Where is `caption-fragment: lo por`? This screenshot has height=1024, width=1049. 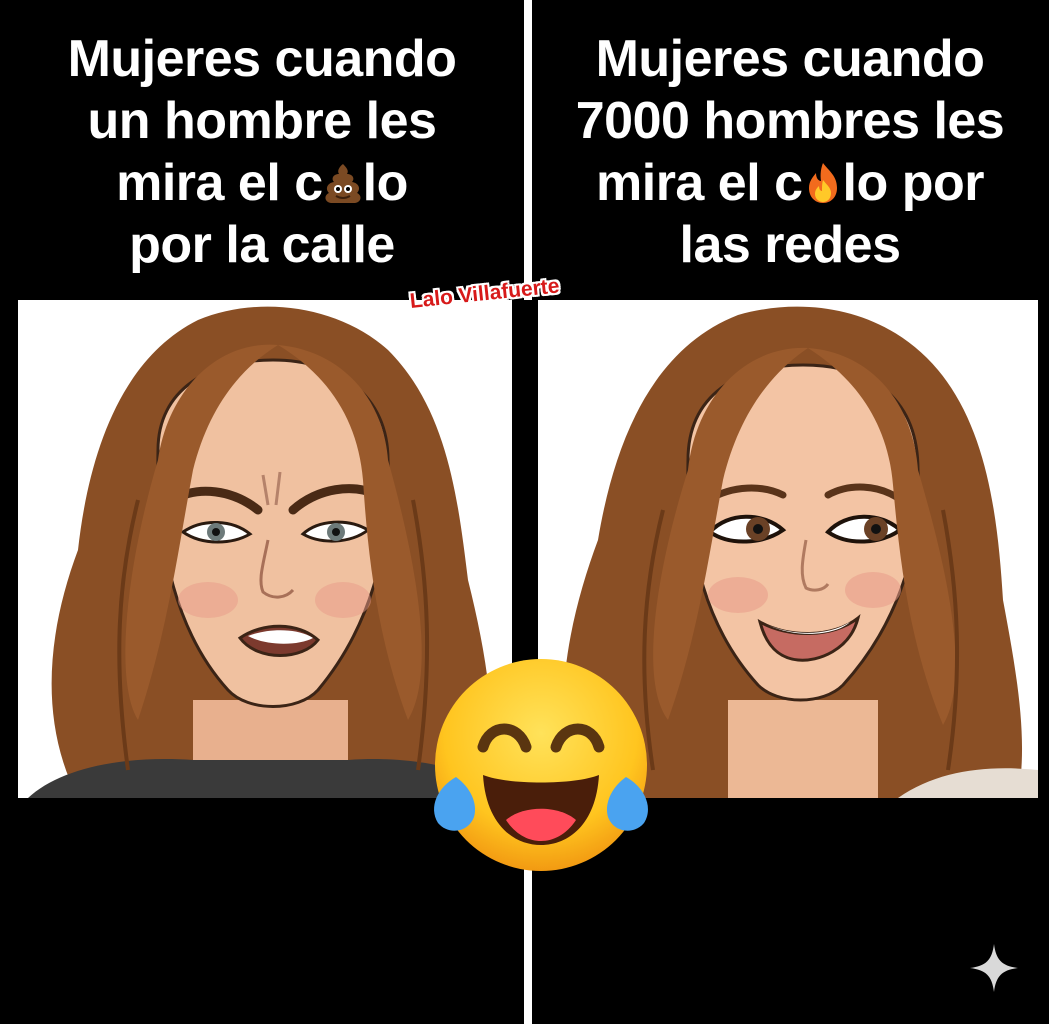
caption-fragment: lo por is located at coordinates (913, 183).